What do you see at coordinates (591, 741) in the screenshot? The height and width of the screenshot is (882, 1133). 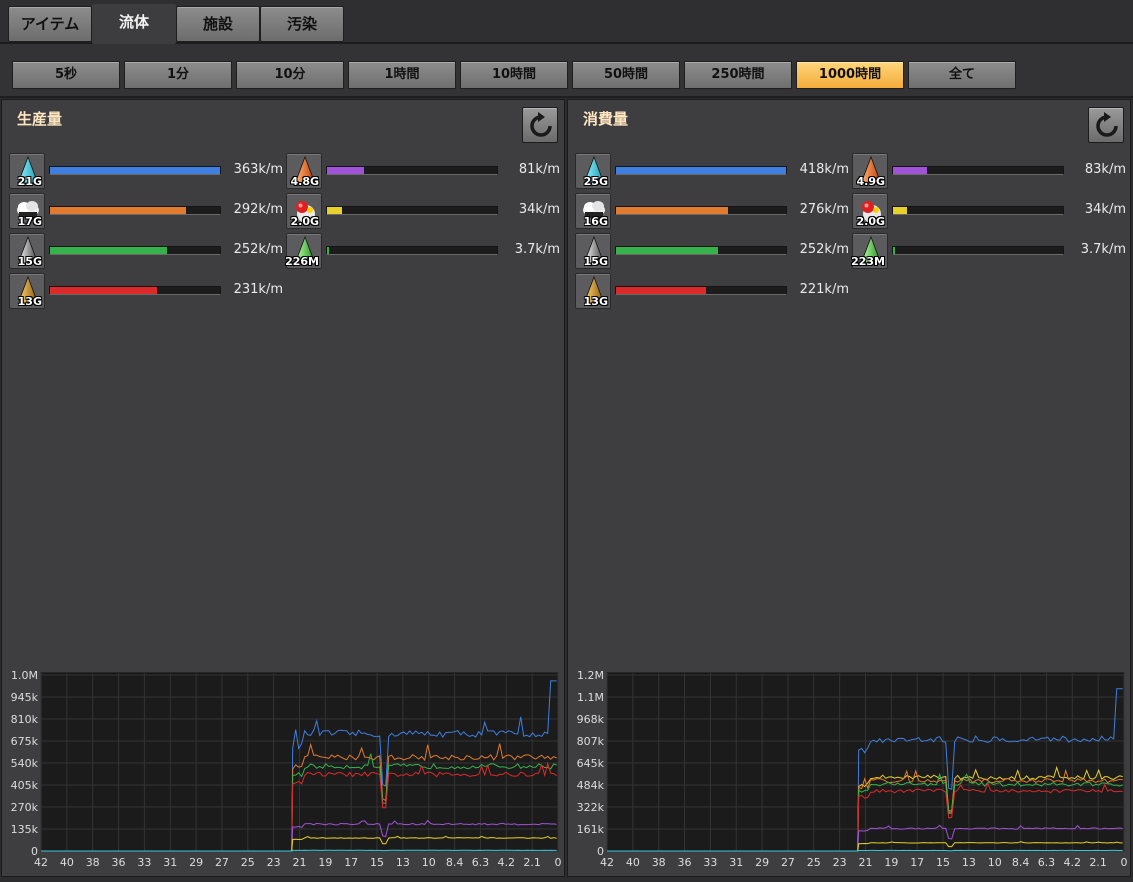 I see `y-tick-label: 807k` at bounding box center [591, 741].